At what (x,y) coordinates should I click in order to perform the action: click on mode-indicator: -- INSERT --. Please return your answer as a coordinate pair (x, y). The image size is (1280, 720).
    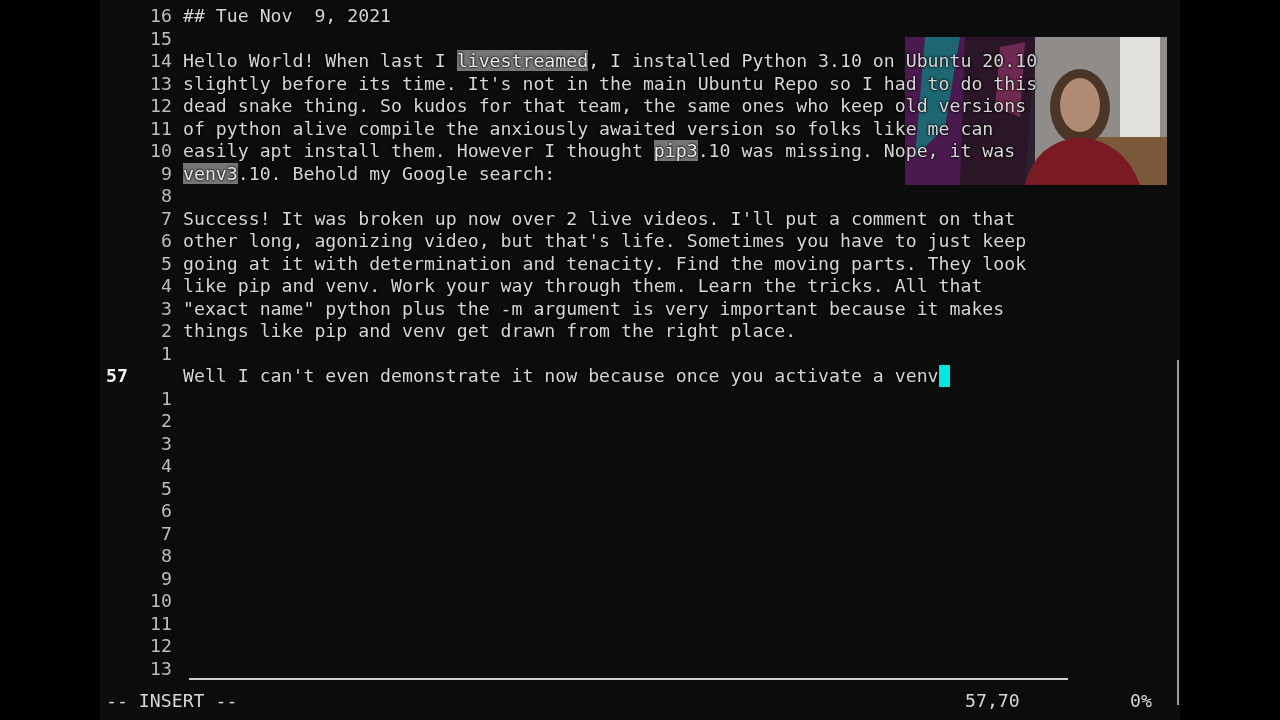
    Looking at the image, I should click on (172, 701).